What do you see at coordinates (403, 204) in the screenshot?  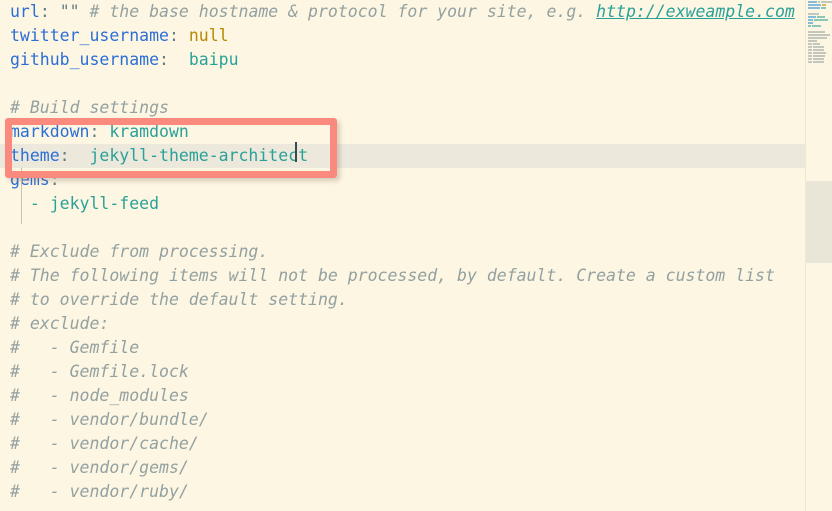 I see `code-line: - jekyll-feed` at bounding box center [403, 204].